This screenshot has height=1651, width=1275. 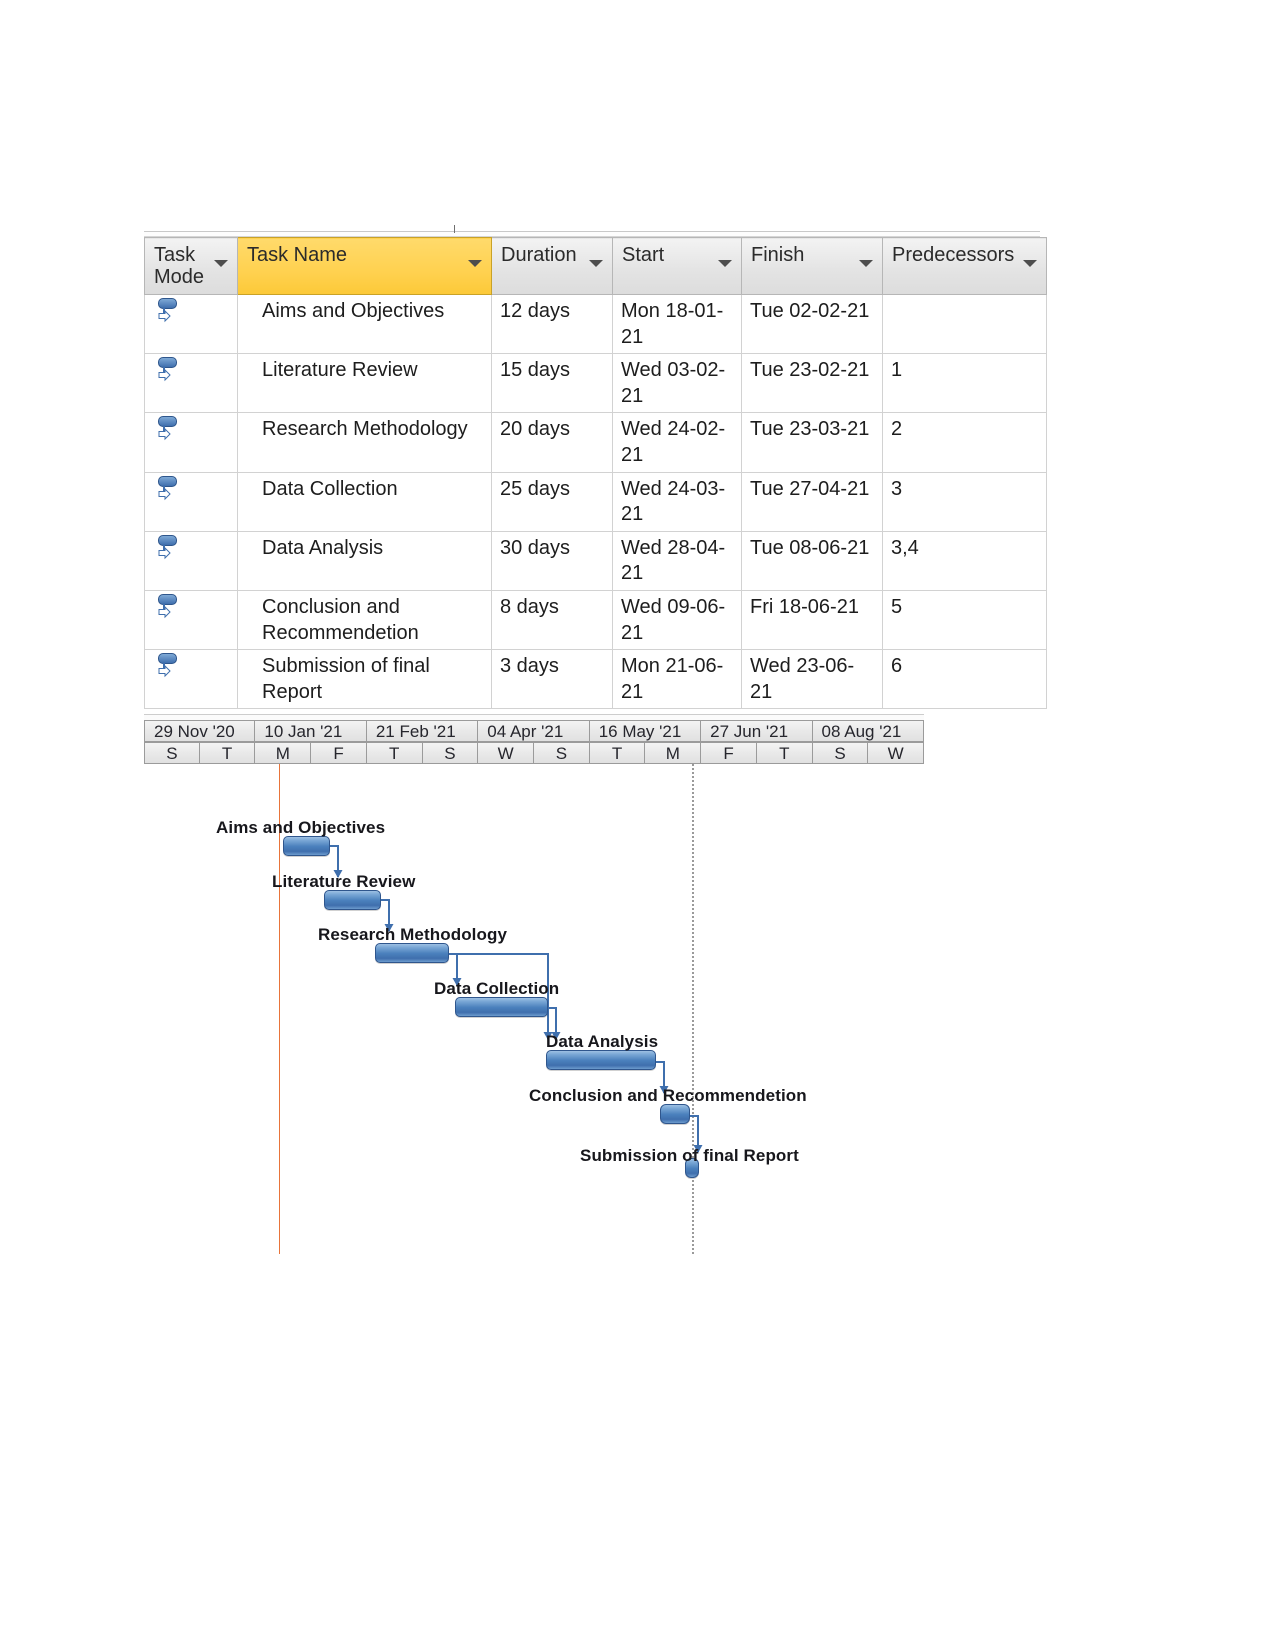 What do you see at coordinates (645, 731) in the screenshot?
I see `timeline-month-cell: 16 May '21` at bounding box center [645, 731].